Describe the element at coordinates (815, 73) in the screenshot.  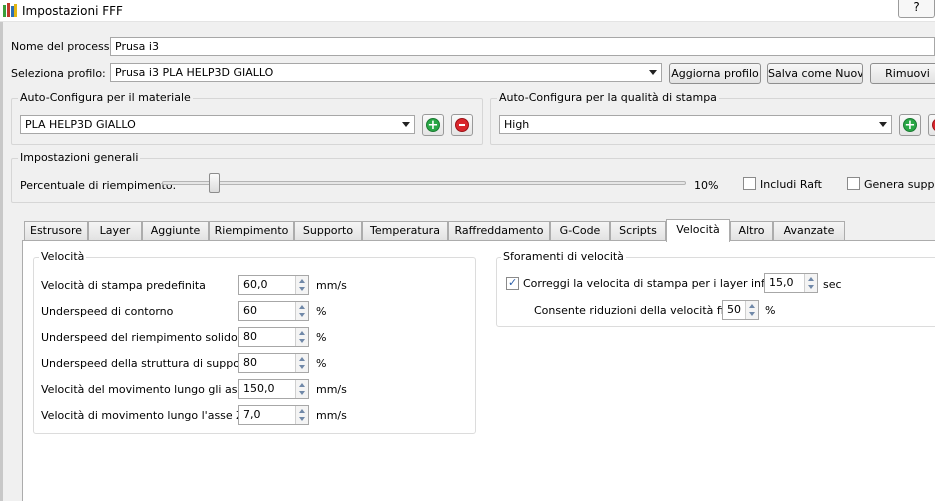
I see `save-as-new-button: Salva come Nuovo` at that location.